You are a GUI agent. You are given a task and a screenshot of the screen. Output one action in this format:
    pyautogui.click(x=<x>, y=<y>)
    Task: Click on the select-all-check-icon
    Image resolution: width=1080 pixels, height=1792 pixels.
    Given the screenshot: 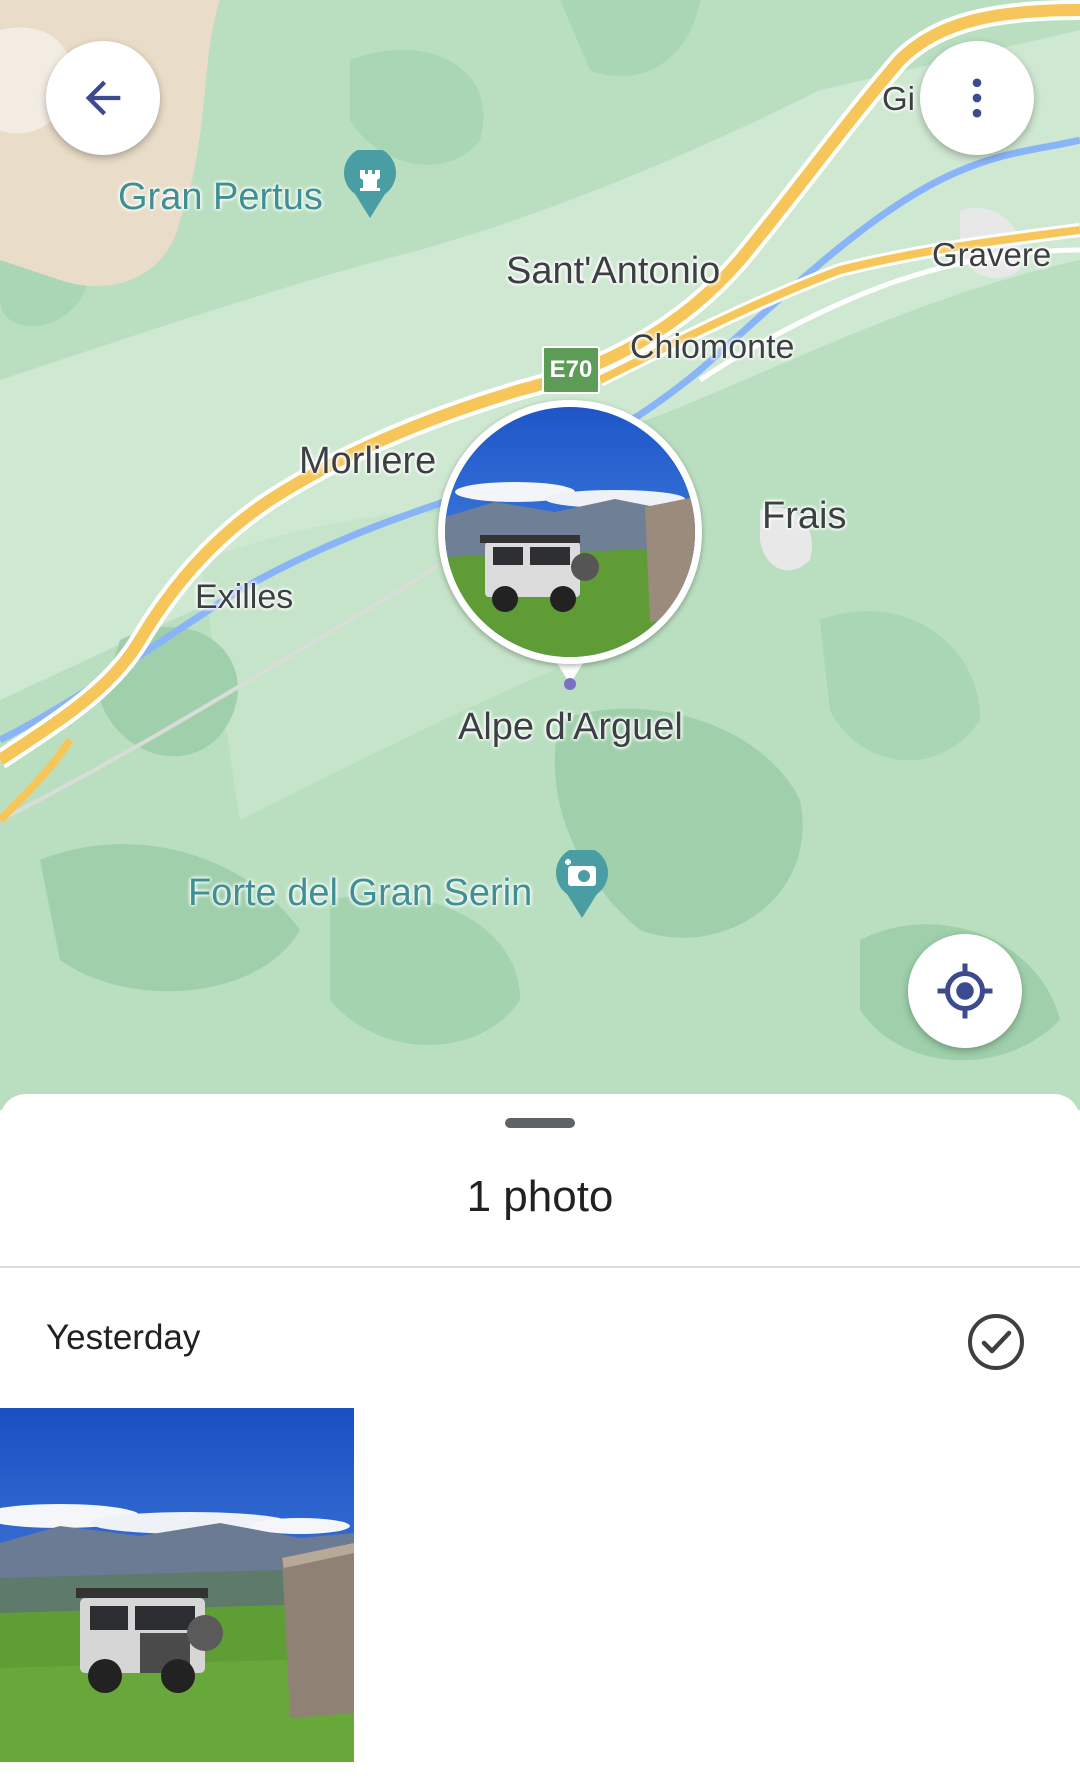 What is the action you would take?
    pyautogui.click(x=996, y=1342)
    